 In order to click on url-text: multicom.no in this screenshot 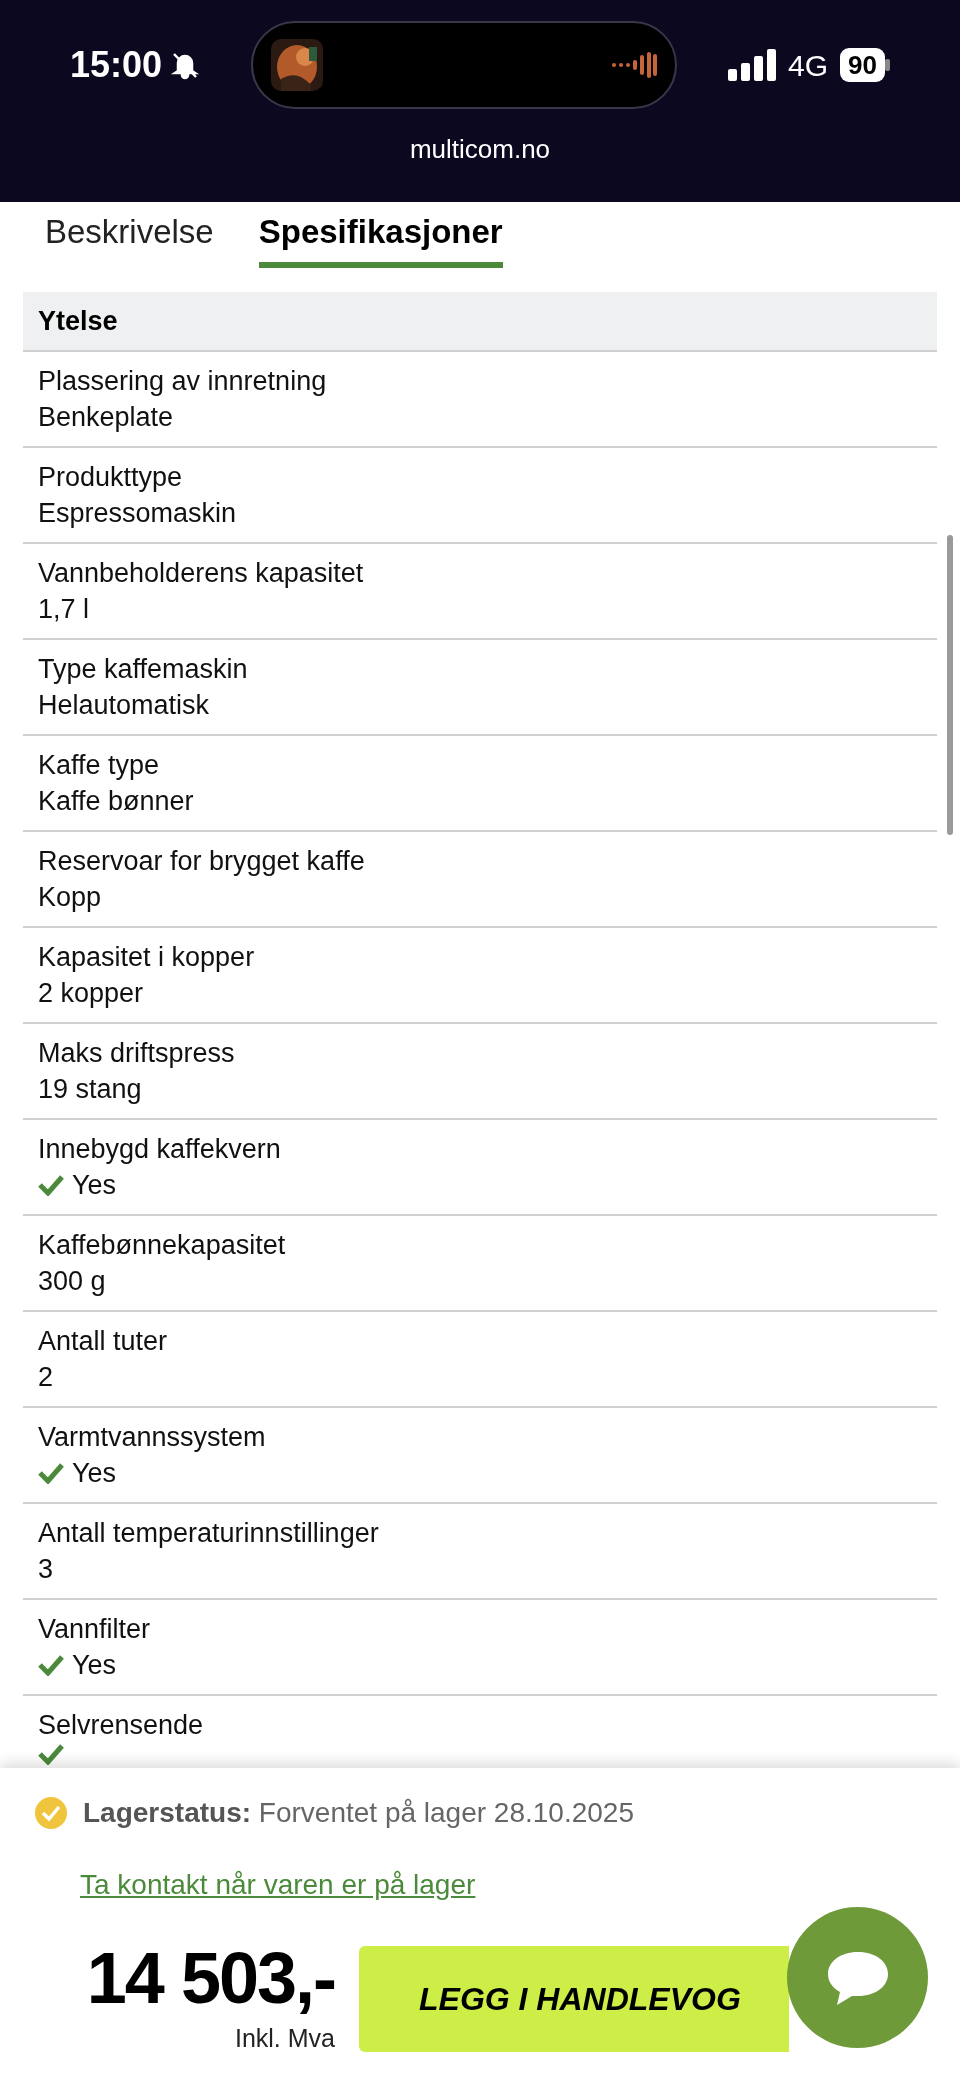, I will do `click(480, 149)`.